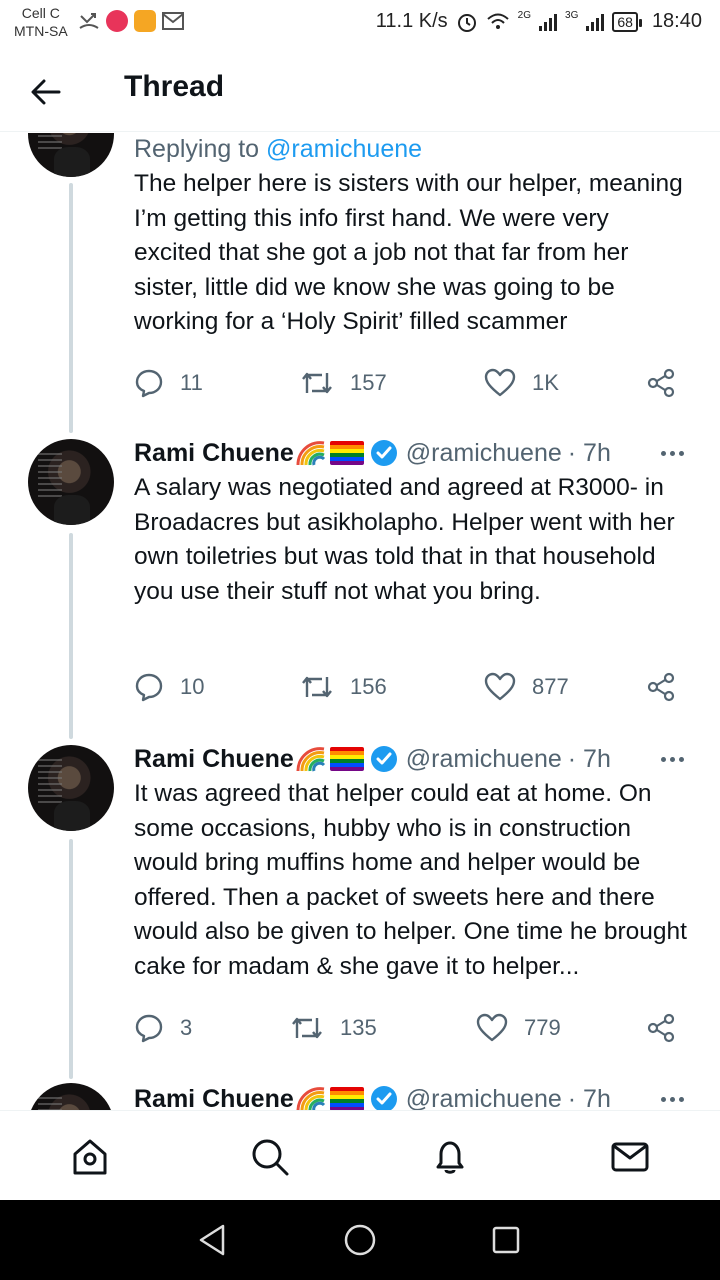  Describe the element at coordinates (358, 1027) in the screenshot. I see `retweet-count: 135` at that location.